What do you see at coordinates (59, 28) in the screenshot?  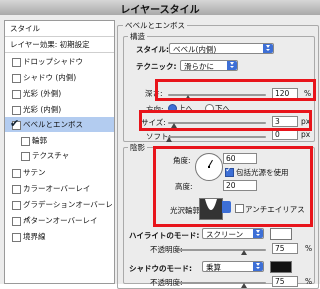 I see `style-list-header: スタイル` at bounding box center [59, 28].